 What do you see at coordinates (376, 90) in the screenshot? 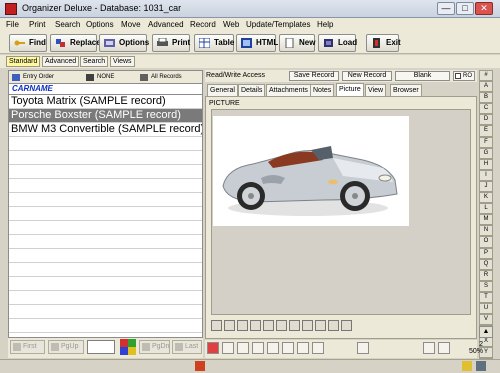
I see `tab-view: View` at bounding box center [376, 90].